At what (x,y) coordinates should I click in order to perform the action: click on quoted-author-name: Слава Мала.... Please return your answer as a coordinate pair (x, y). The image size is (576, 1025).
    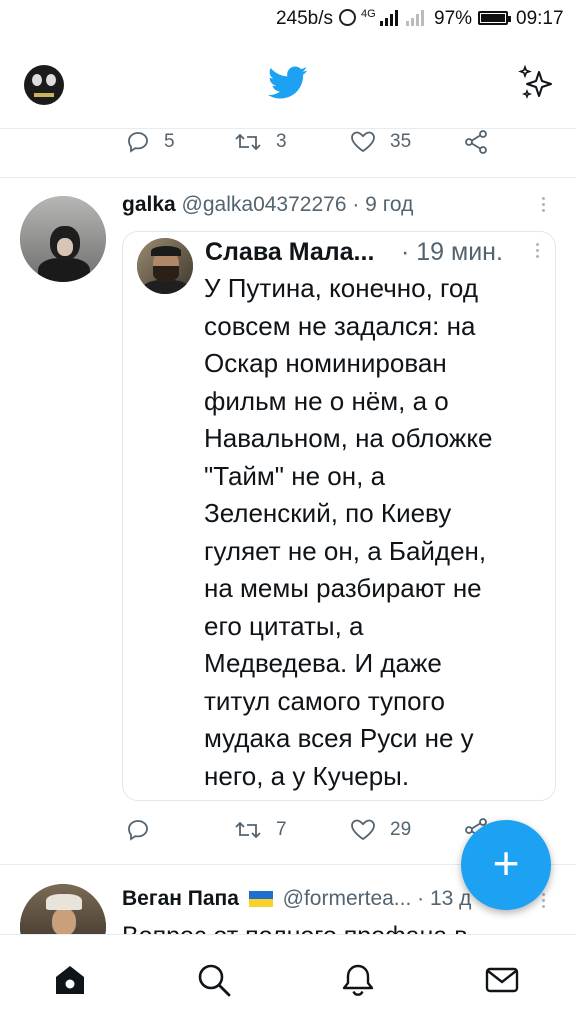
    Looking at the image, I should click on (290, 252).